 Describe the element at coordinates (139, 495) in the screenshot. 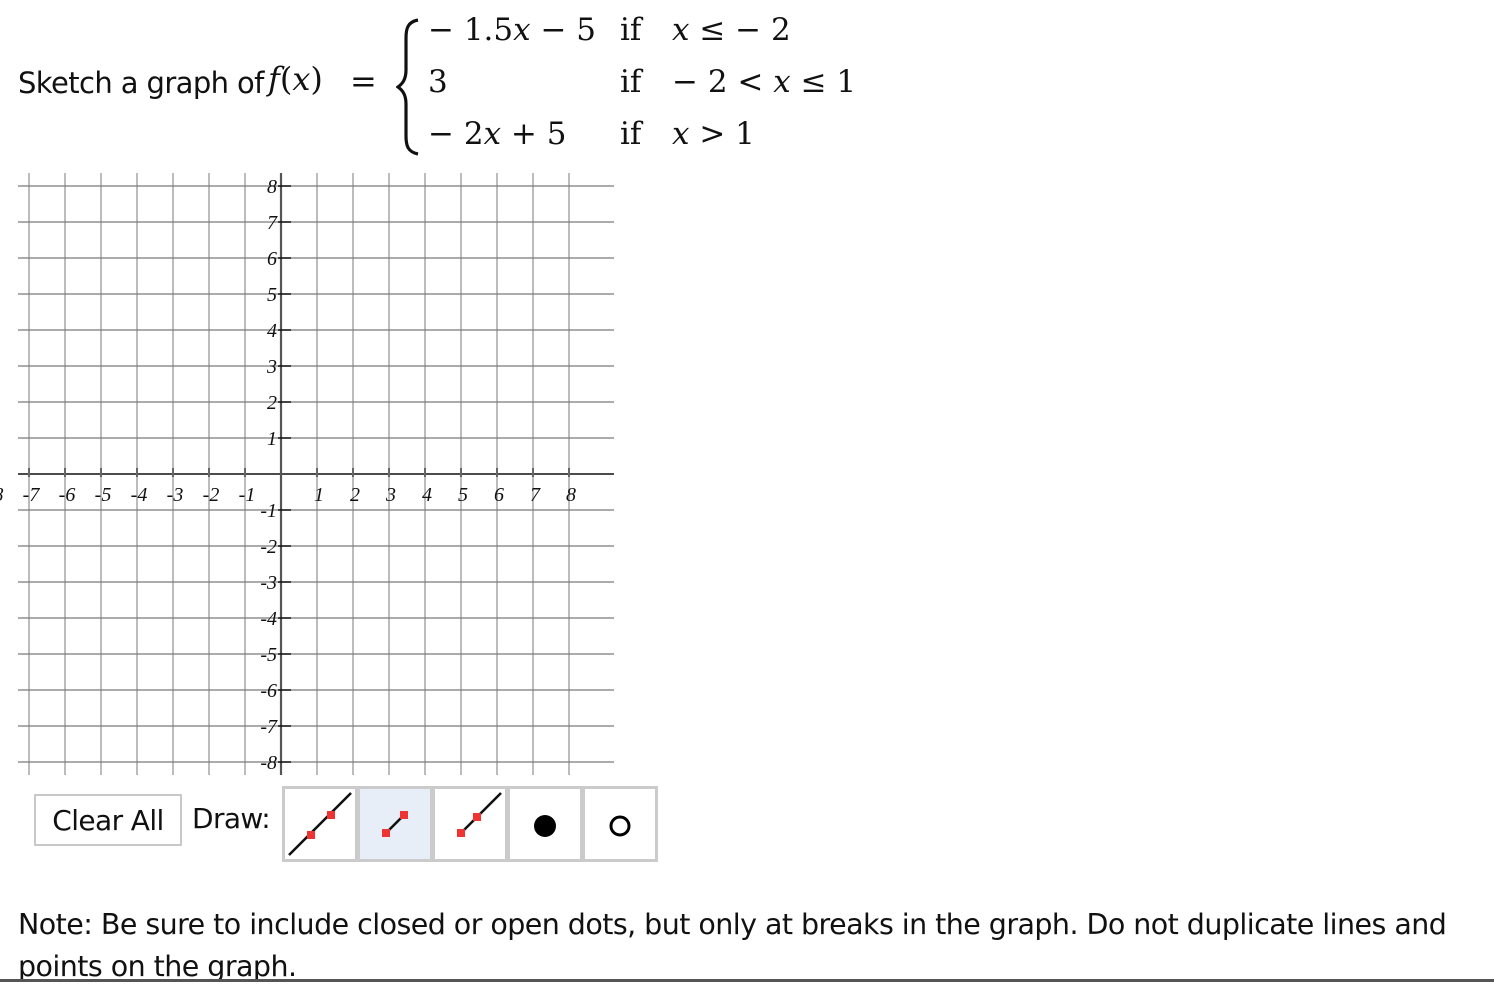

I see `x-tick-label: -4` at that location.